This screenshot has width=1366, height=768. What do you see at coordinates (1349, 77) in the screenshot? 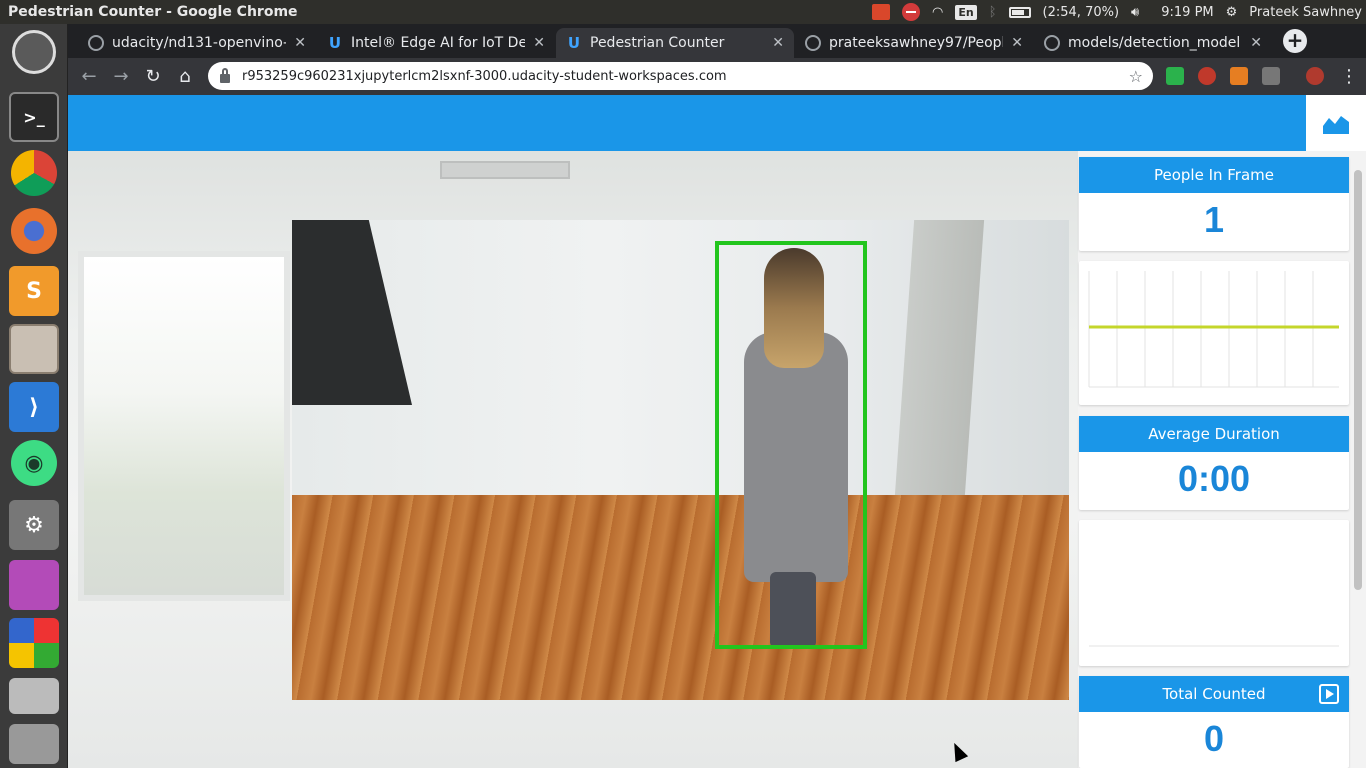
I see `chrome-menu-button: ⋮` at bounding box center [1349, 77].